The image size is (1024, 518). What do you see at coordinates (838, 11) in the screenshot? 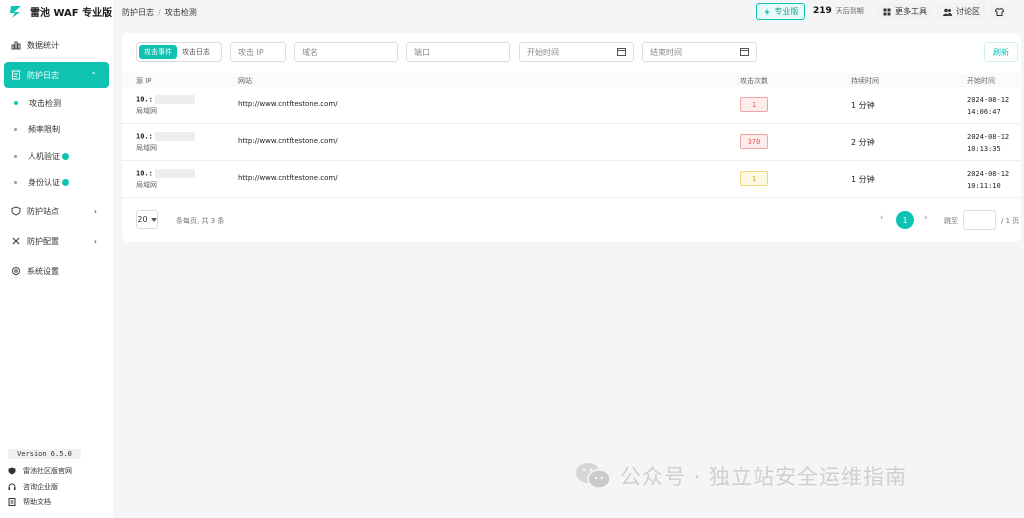
I see `license-days: 219 天后到期` at bounding box center [838, 11].